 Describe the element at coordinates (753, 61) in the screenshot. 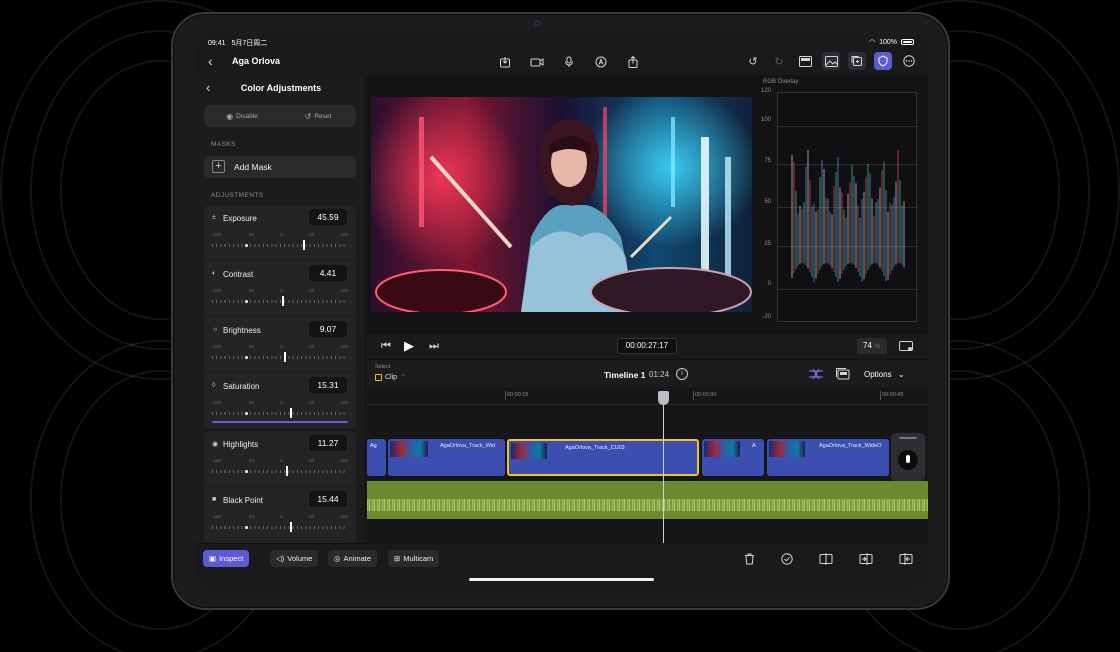

I see `undo-icon: ↺` at that location.